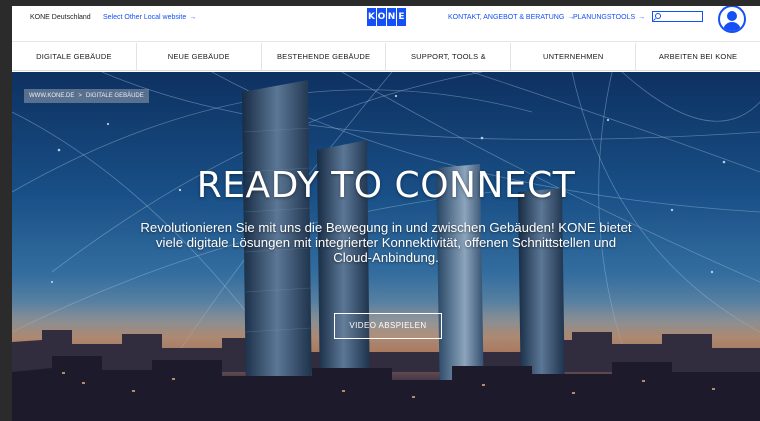 The width and height of the screenshot is (760, 421). I want to click on nav-item-arbeiten-bei-kone: ARBEITEN BEI KONE, so click(698, 56).